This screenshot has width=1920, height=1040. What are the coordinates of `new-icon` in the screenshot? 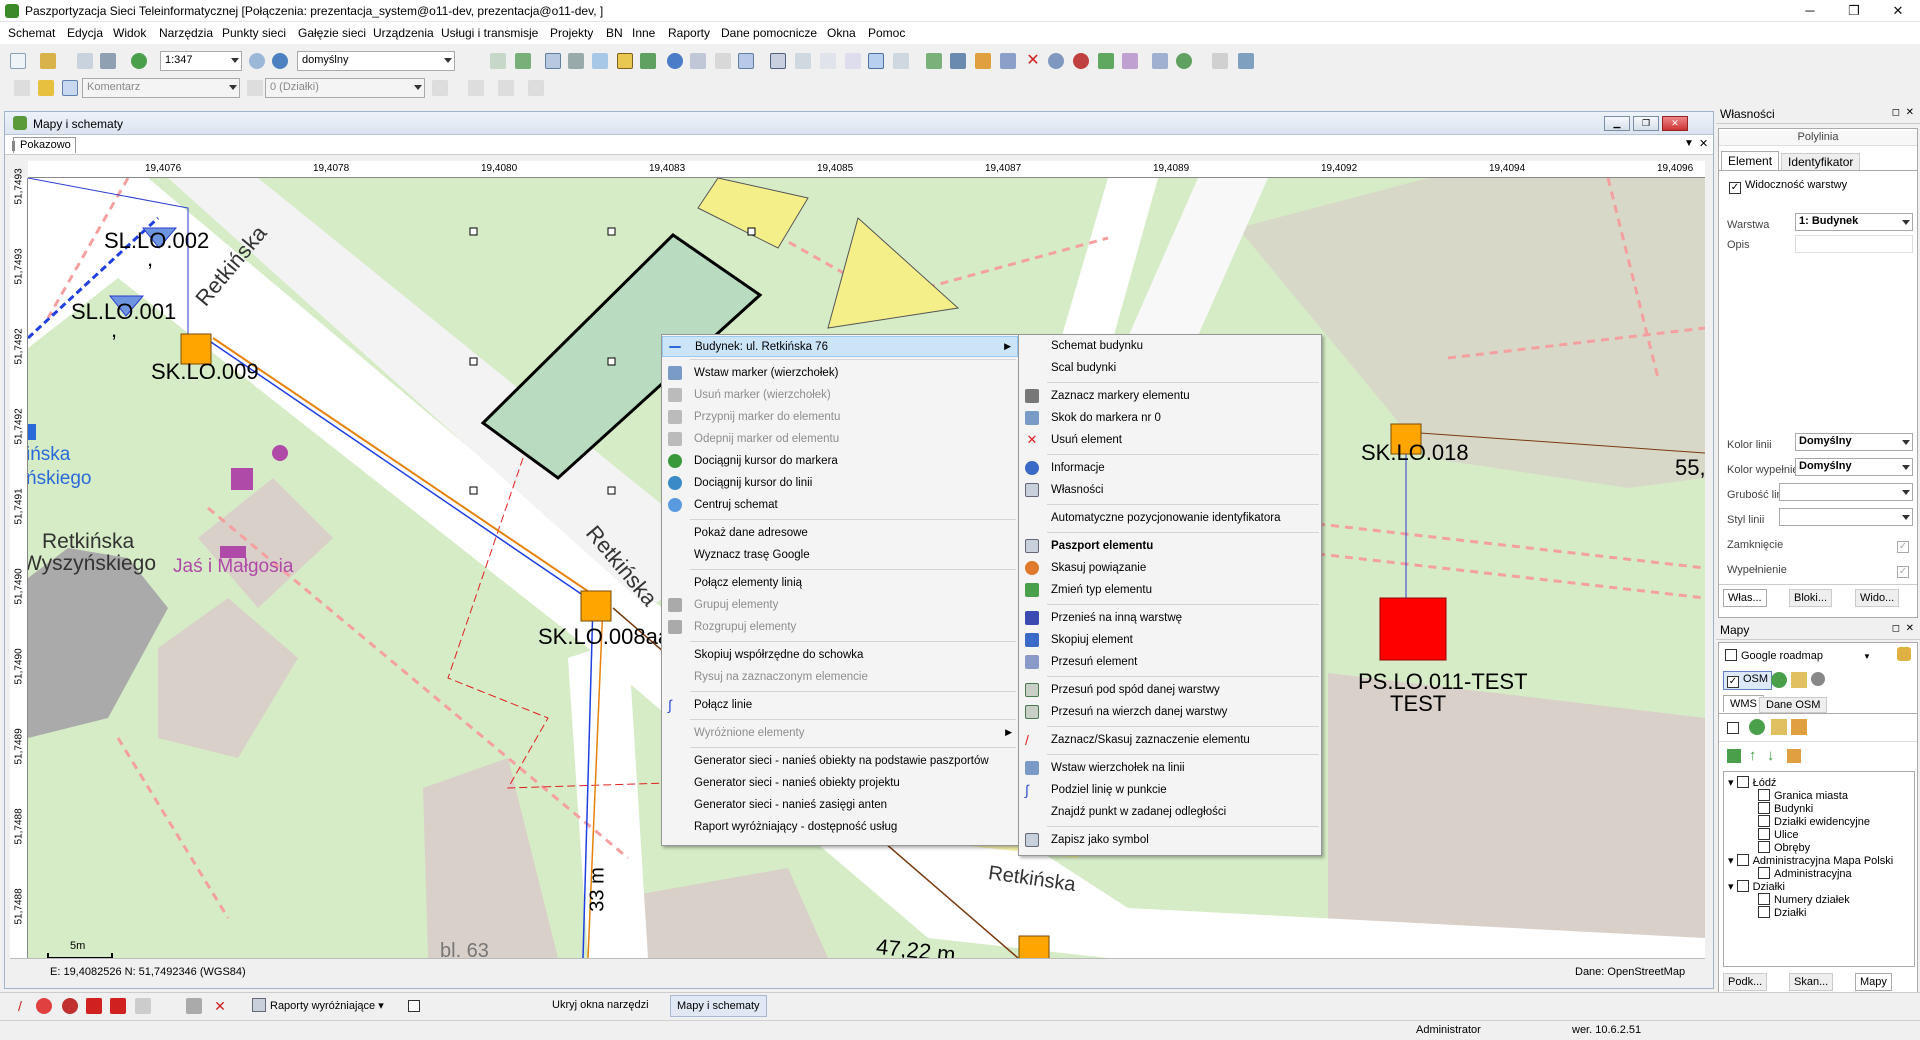 It's located at (18, 61).